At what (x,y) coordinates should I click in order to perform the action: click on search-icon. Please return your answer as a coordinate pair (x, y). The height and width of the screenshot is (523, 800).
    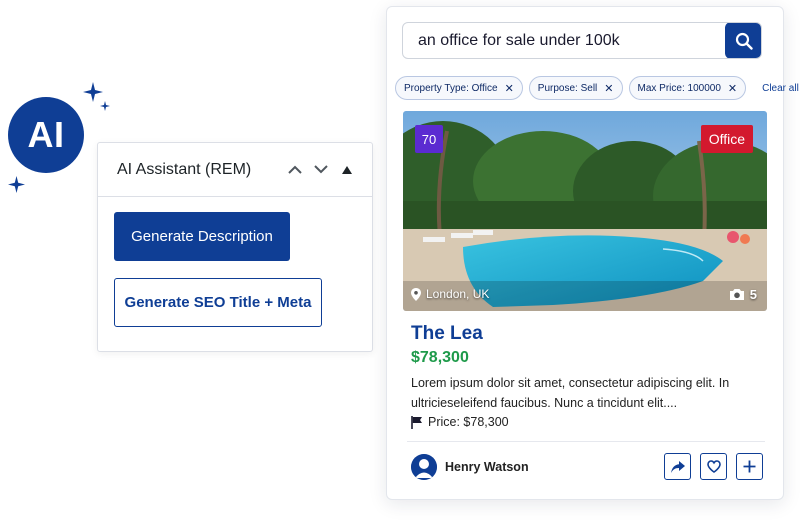
    Looking at the image, I should click on (744, 41).